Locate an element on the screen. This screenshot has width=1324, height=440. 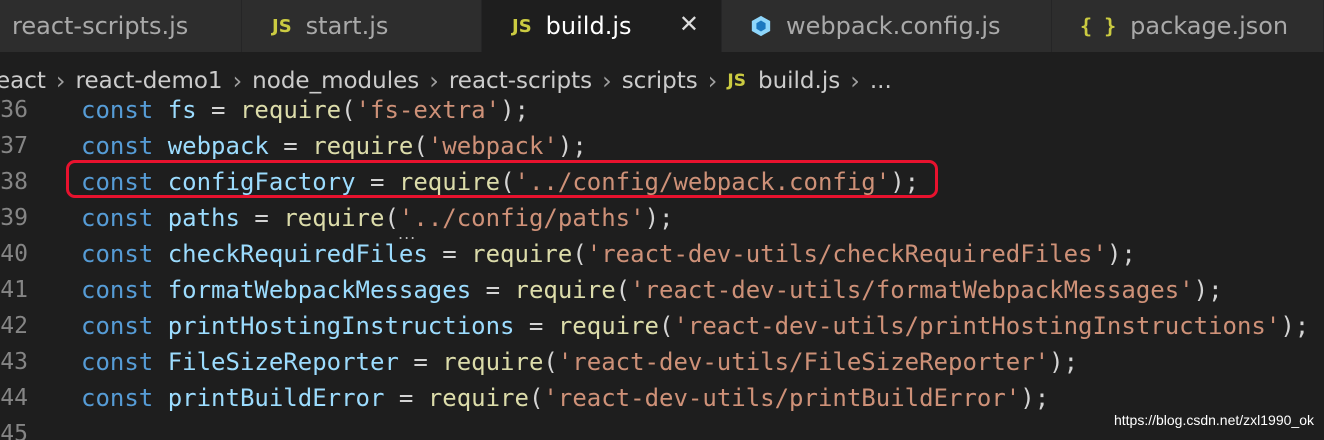
code-token: '../config/webpack.config' is located at coordinates (702, 182).